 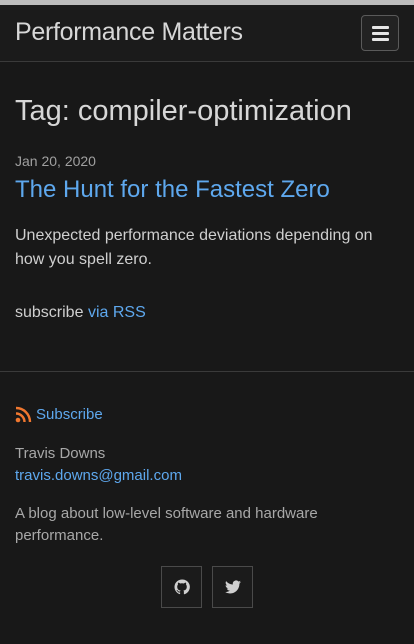 I want to click on twitter-icon, so click(x=232, y=587).